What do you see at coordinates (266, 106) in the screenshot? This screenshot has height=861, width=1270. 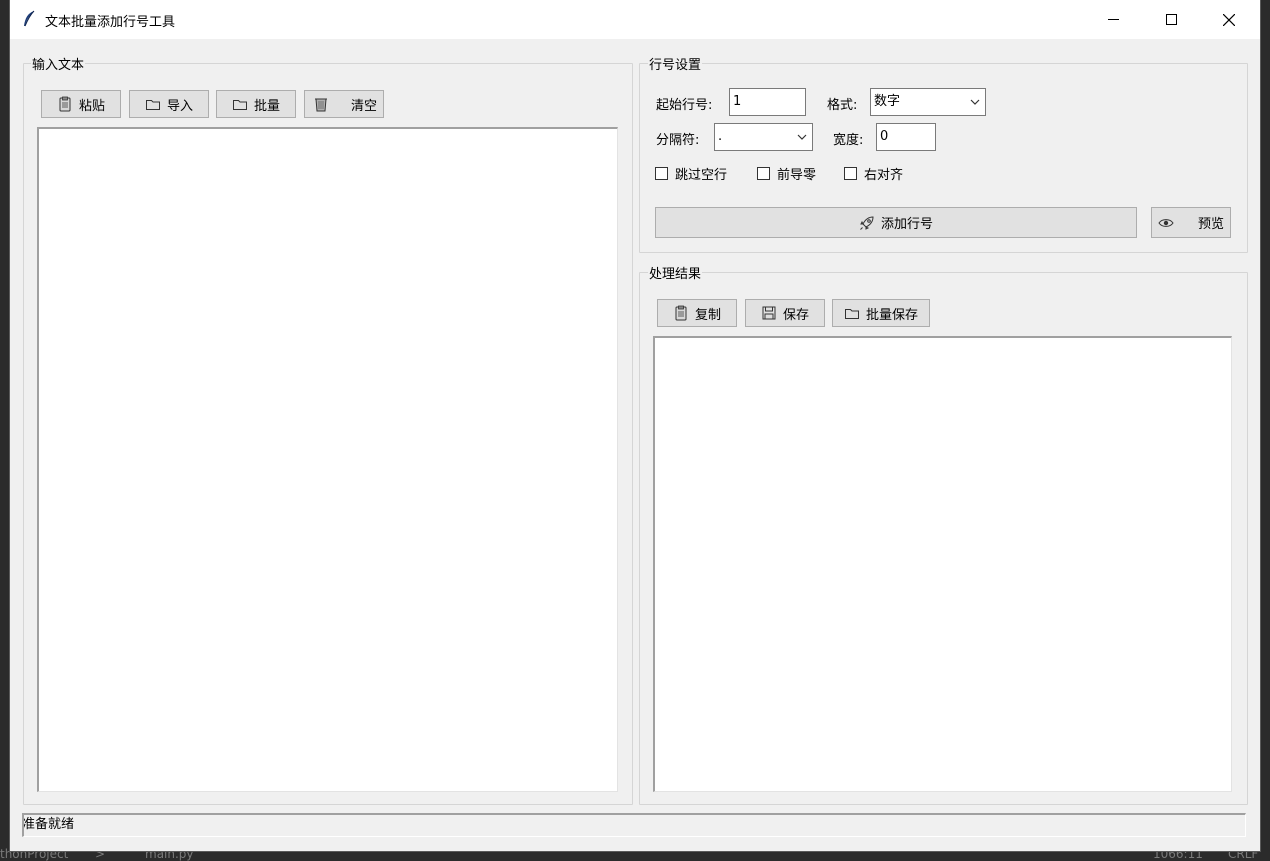 I see `batch-import-button-label: 批量` at bounding box center [266, 106].